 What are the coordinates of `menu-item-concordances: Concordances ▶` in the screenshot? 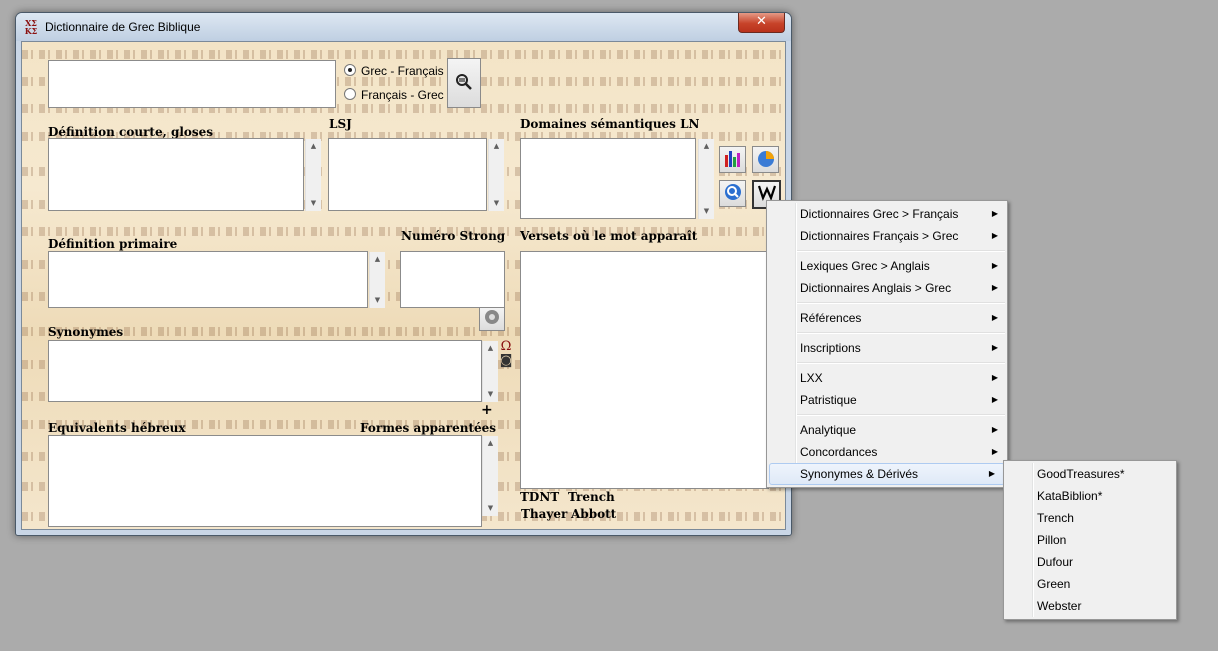 It's located at (887, 452).